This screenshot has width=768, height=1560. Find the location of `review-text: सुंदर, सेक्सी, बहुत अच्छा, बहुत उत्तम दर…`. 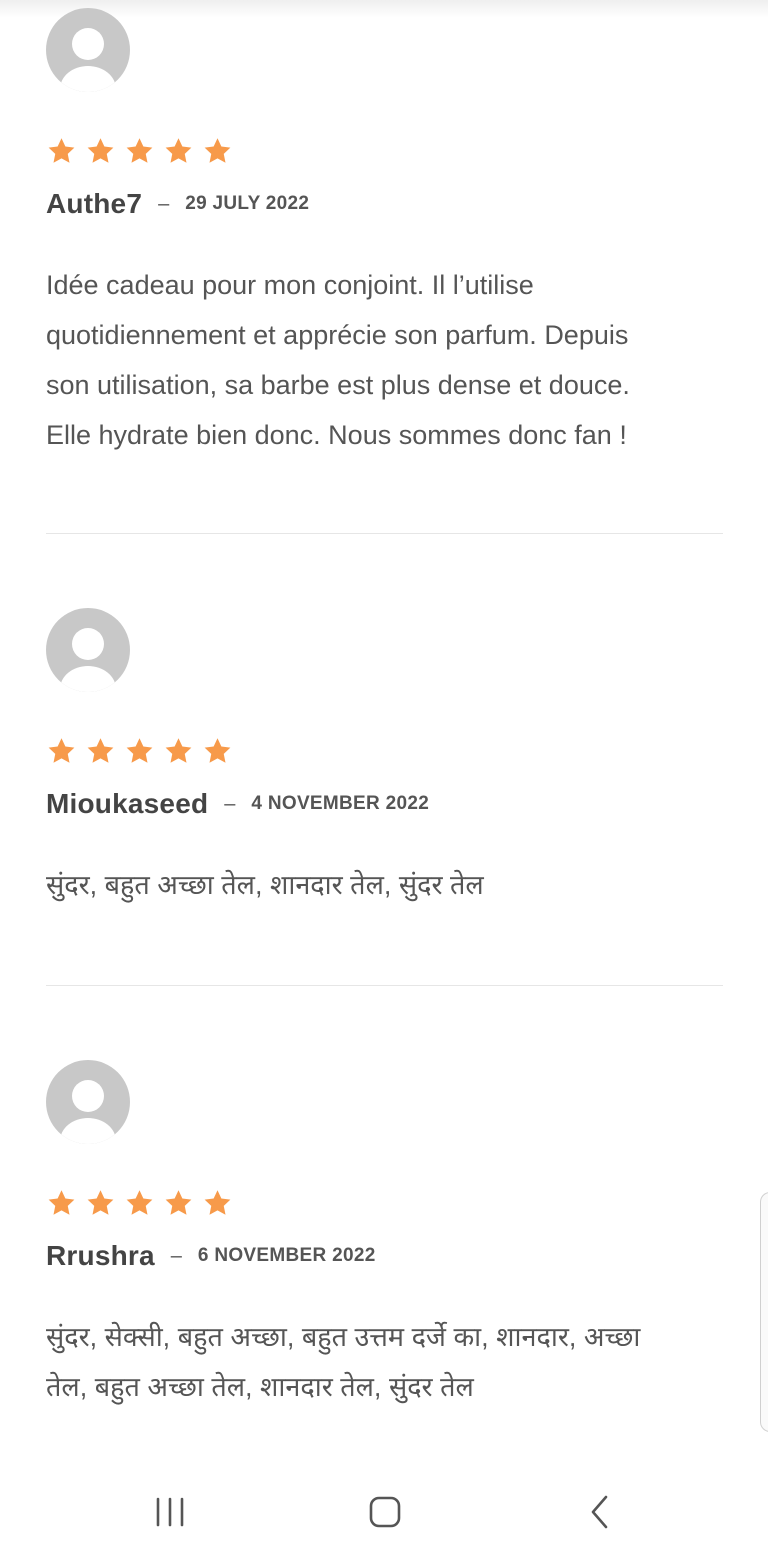

review-text: सुंदर, सेक्सी, बहुत अच्छा, बहुत उत्तम दर… is located at coordinates (376, 1362).